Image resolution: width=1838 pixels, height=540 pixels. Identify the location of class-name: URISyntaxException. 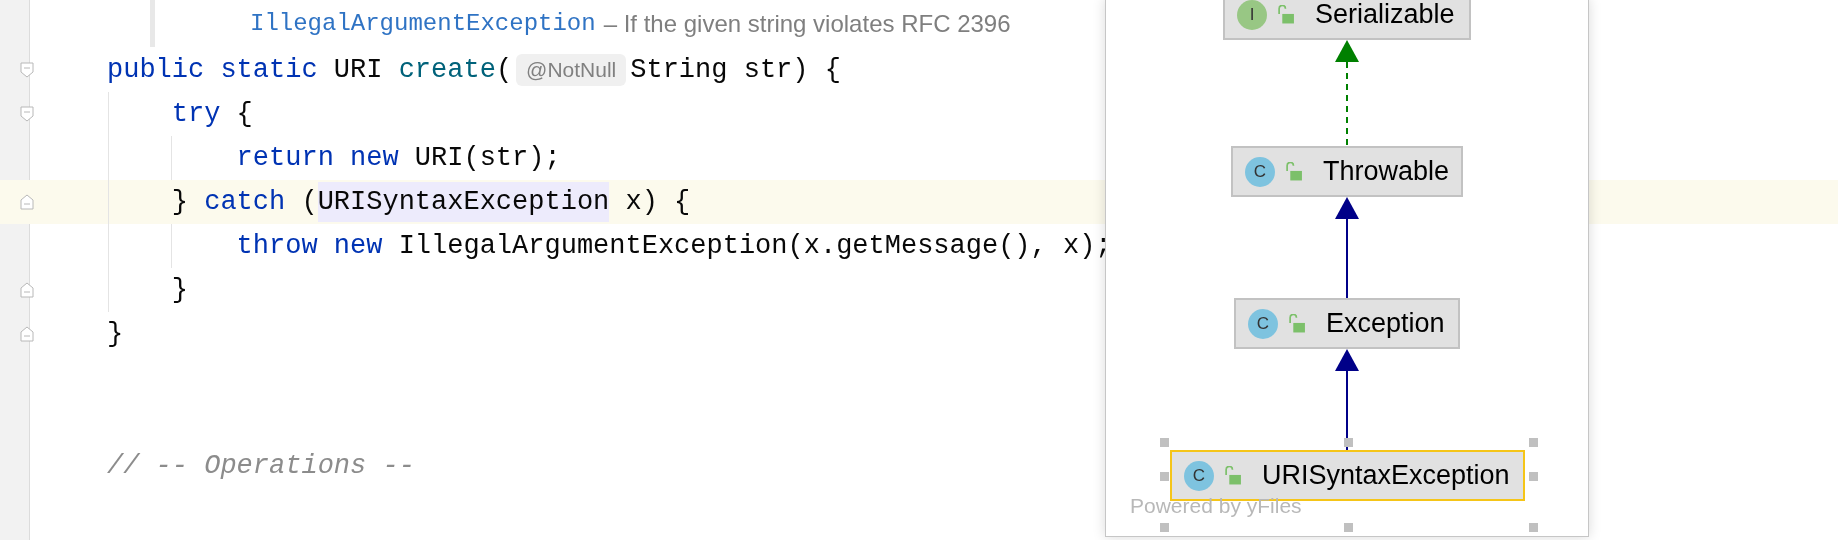
(1386, 476).